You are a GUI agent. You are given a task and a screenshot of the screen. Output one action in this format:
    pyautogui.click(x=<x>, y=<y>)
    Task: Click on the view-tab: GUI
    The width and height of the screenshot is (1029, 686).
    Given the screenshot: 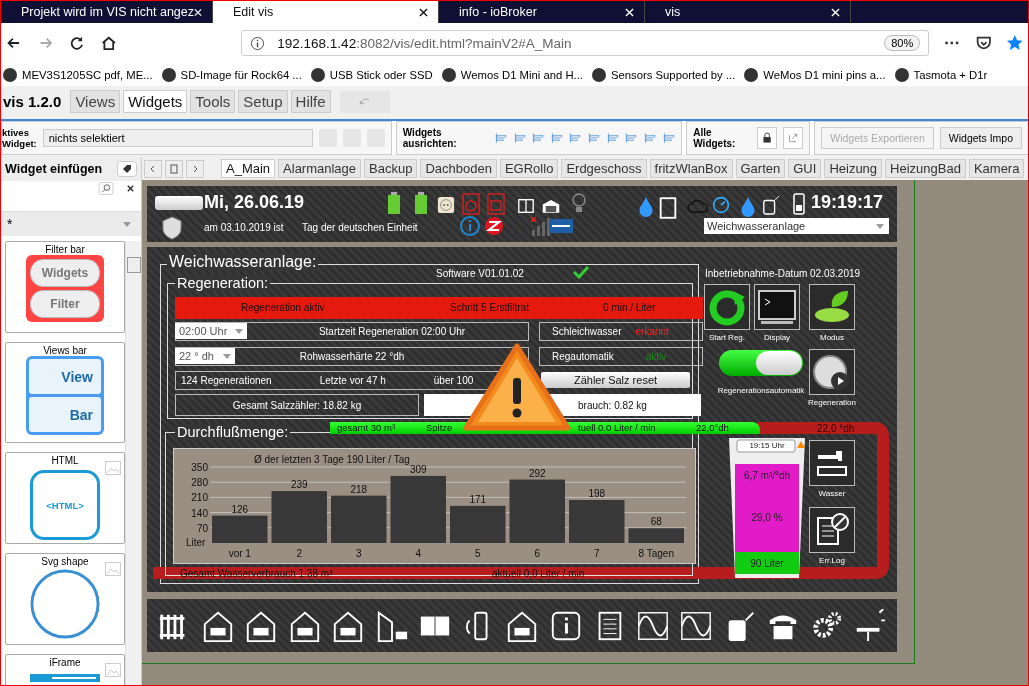 What is the action you would take?
    pyautogui.click(x=805, y=168)
    